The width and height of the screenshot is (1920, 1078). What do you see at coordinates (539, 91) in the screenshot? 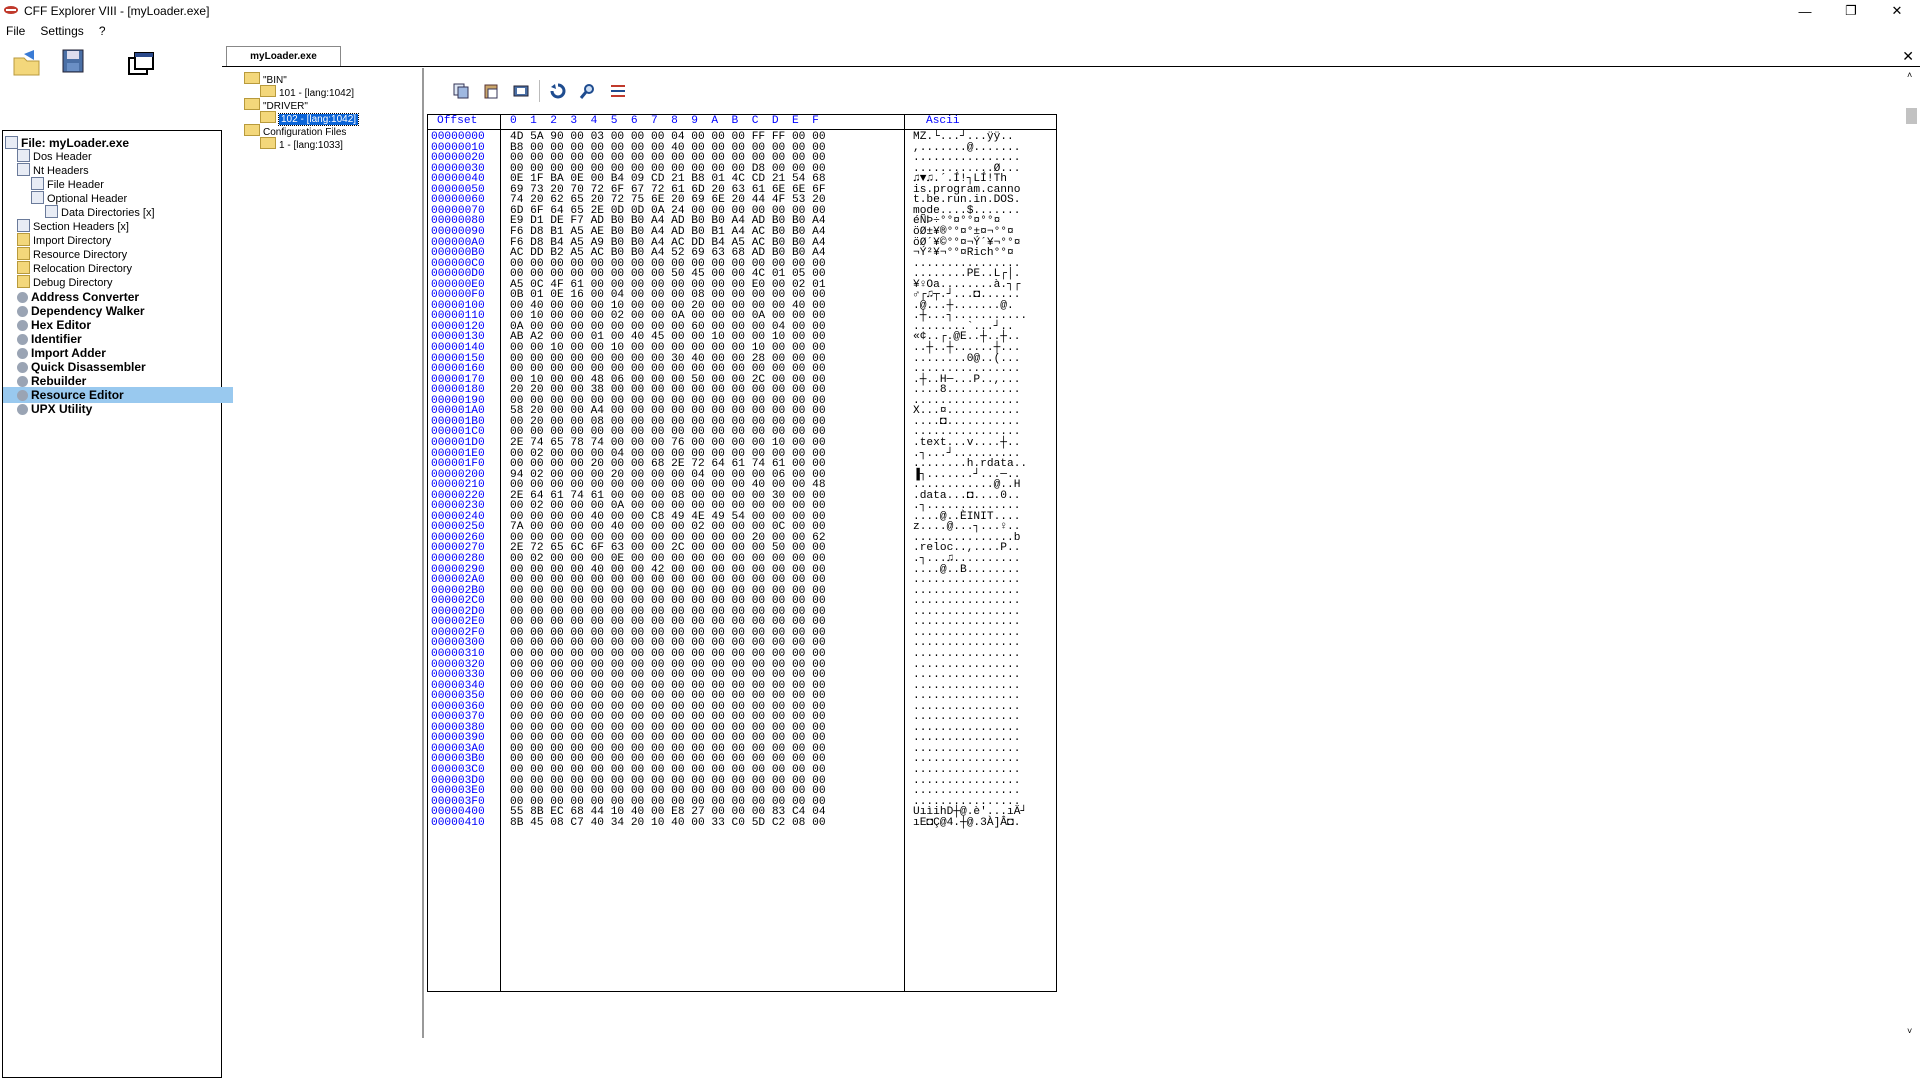
I see `toolbar-separator` at bounding box center [539, 91].